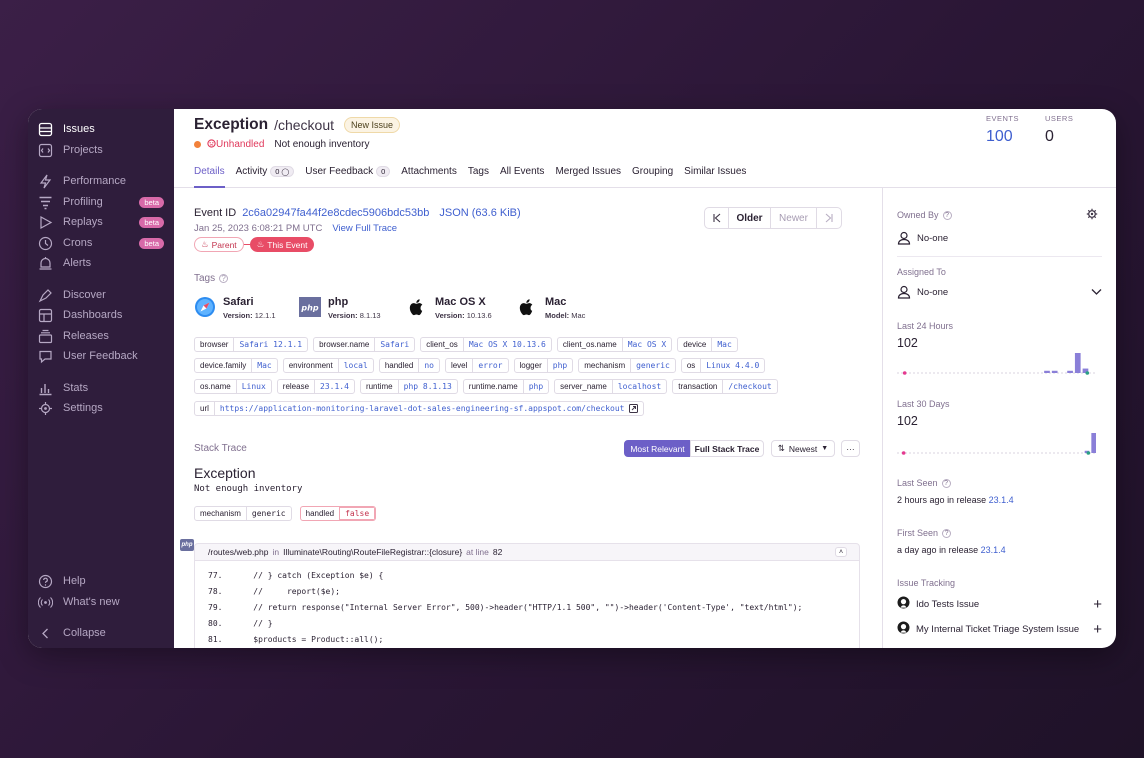 This screenshot has width=1144, height=758. Describe the element at coordinates (211, 143) in the screenshot. I see `unhandled-icon` at that location.